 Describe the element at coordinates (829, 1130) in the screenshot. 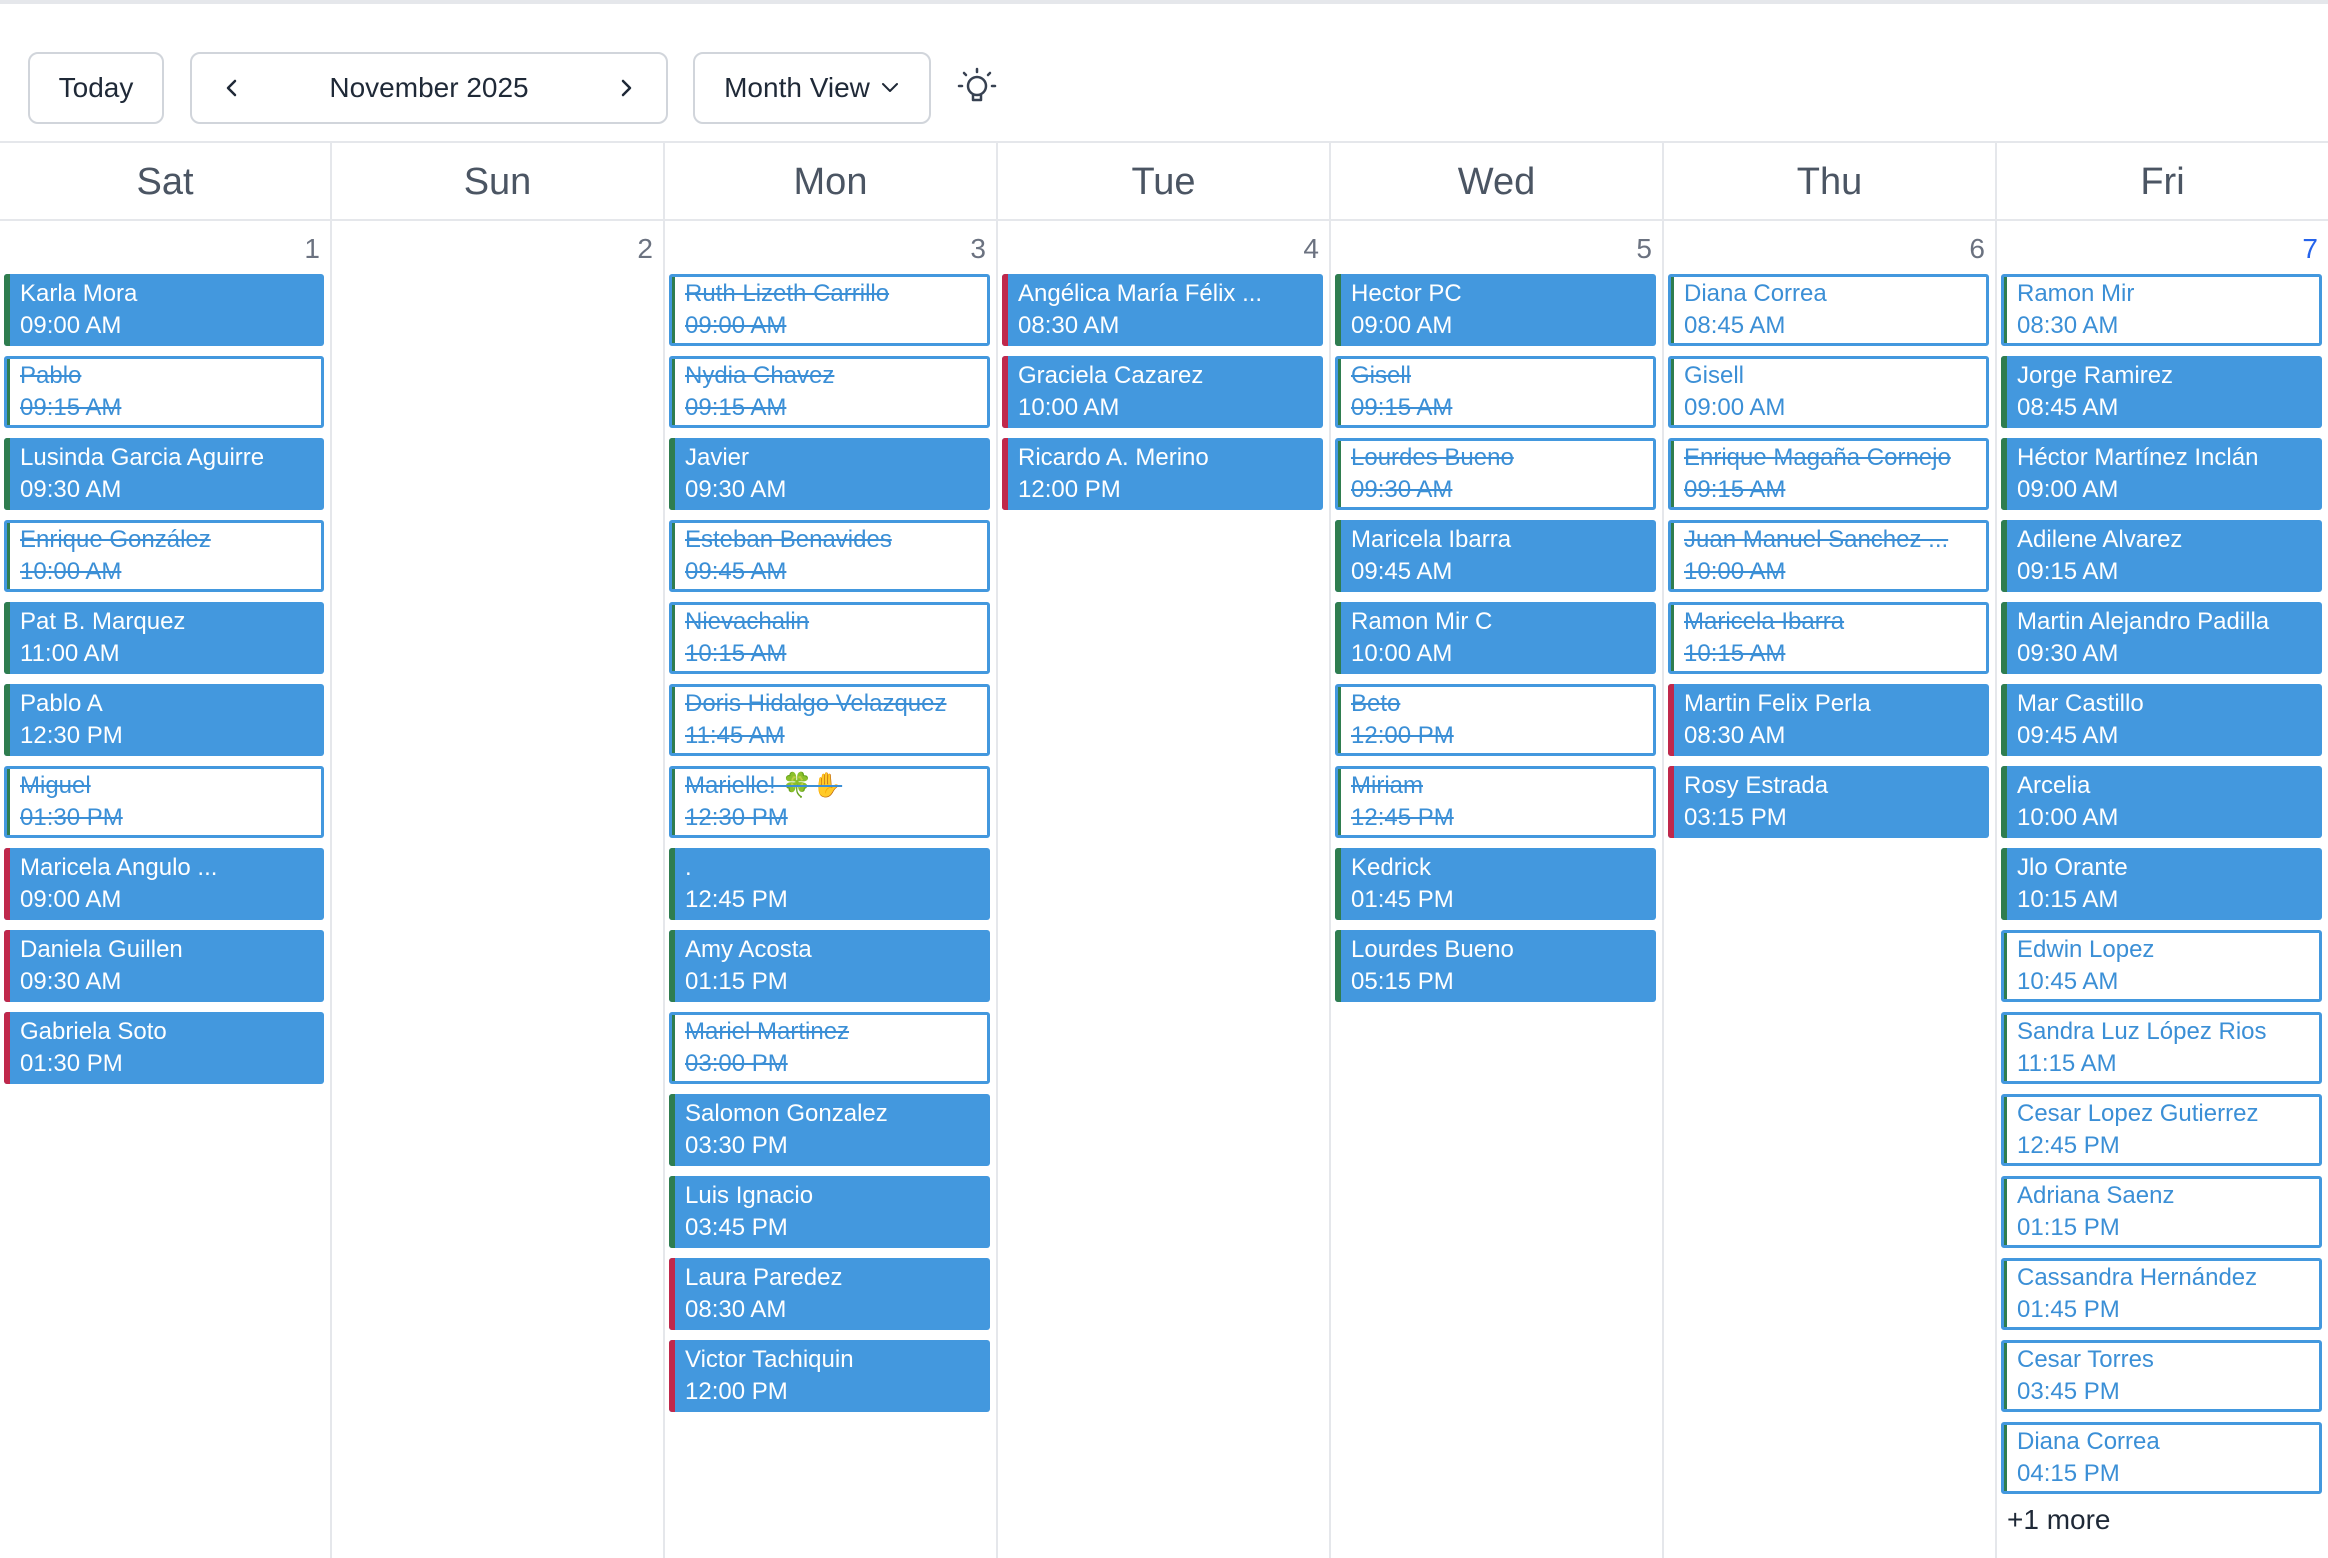

I see `calendar-event: Salomon Gonzalez 03:30 PM` at that location.